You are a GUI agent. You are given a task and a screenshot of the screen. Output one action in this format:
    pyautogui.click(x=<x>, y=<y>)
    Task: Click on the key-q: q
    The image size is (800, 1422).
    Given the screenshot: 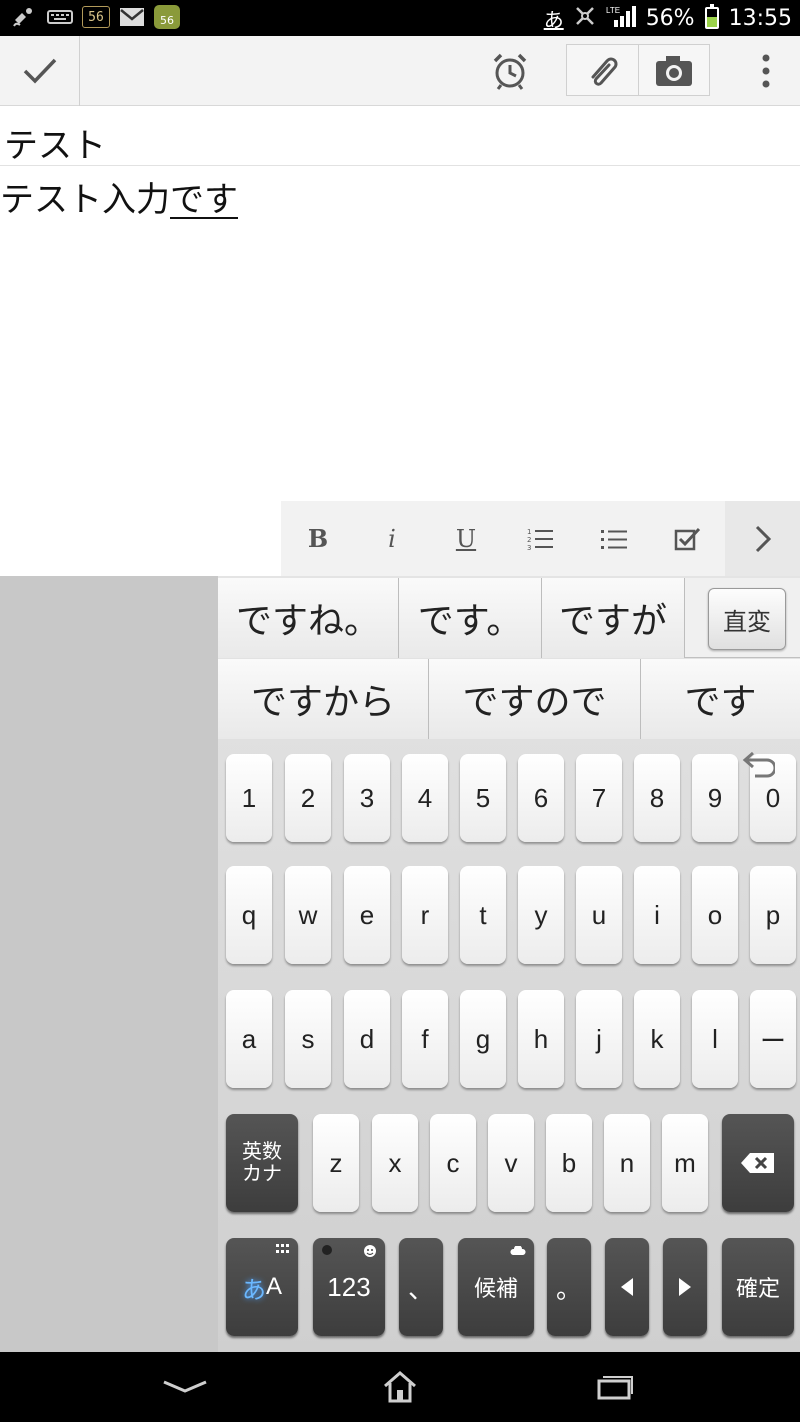 What is the action you would take?
    pyautogui.click(x=249, y=915)
    